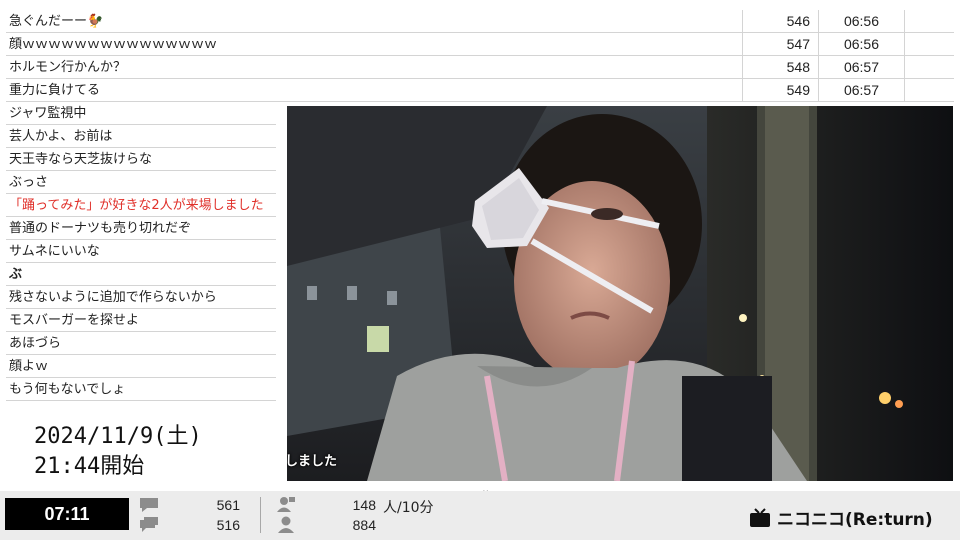 Image resolution: width=960 pixels, height=540 pixels. I want to click on table-row: 急ぐんだーー🐓 546 06:56, so click(480, 21).